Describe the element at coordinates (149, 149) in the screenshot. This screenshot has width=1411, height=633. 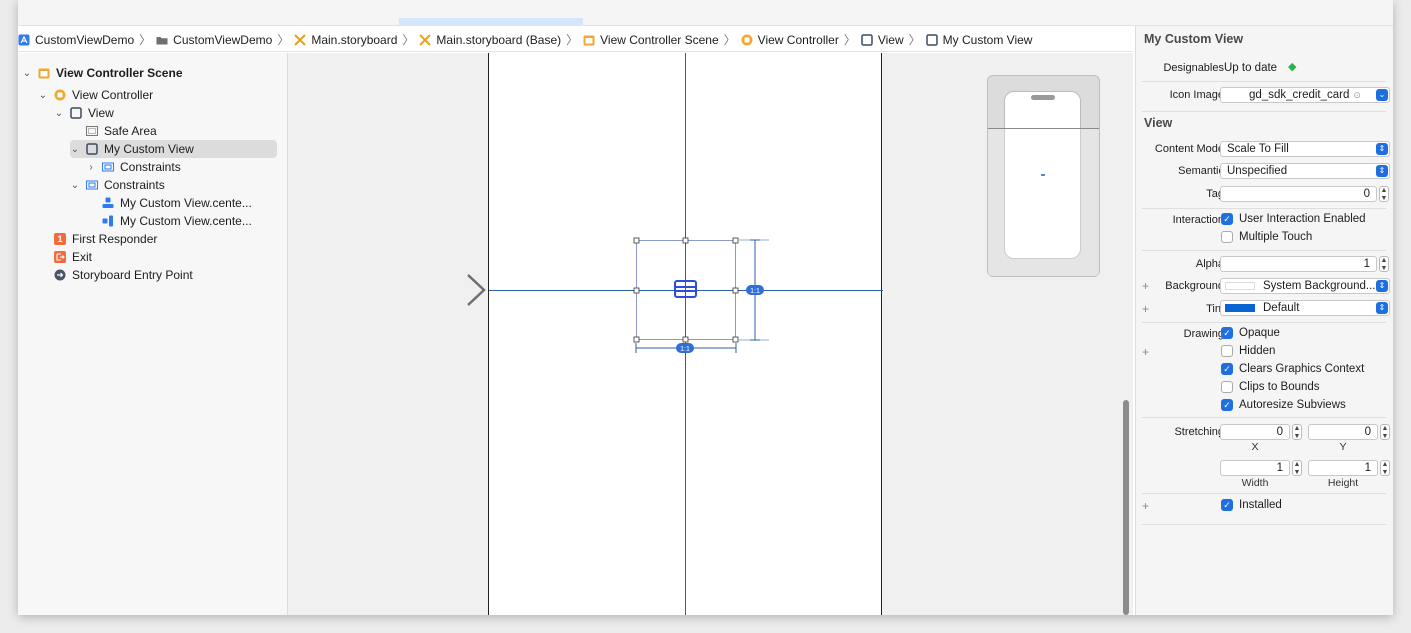
I see `outline-label: My Custom View` at that location.